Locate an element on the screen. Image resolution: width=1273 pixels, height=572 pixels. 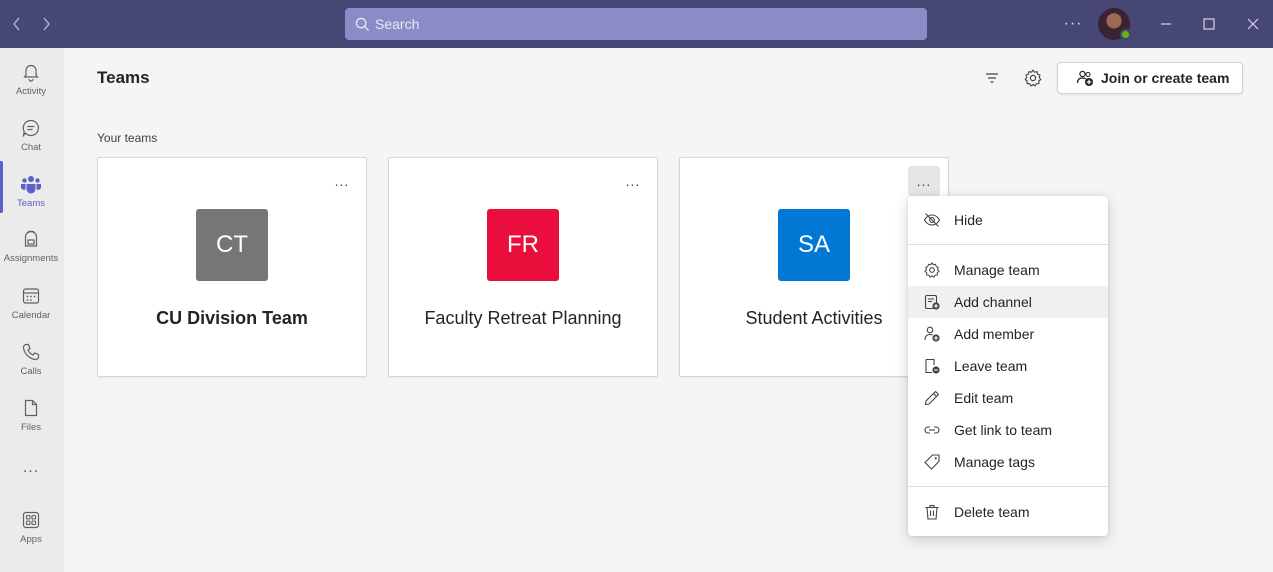
search-icon is located at coordinates (362, 24).